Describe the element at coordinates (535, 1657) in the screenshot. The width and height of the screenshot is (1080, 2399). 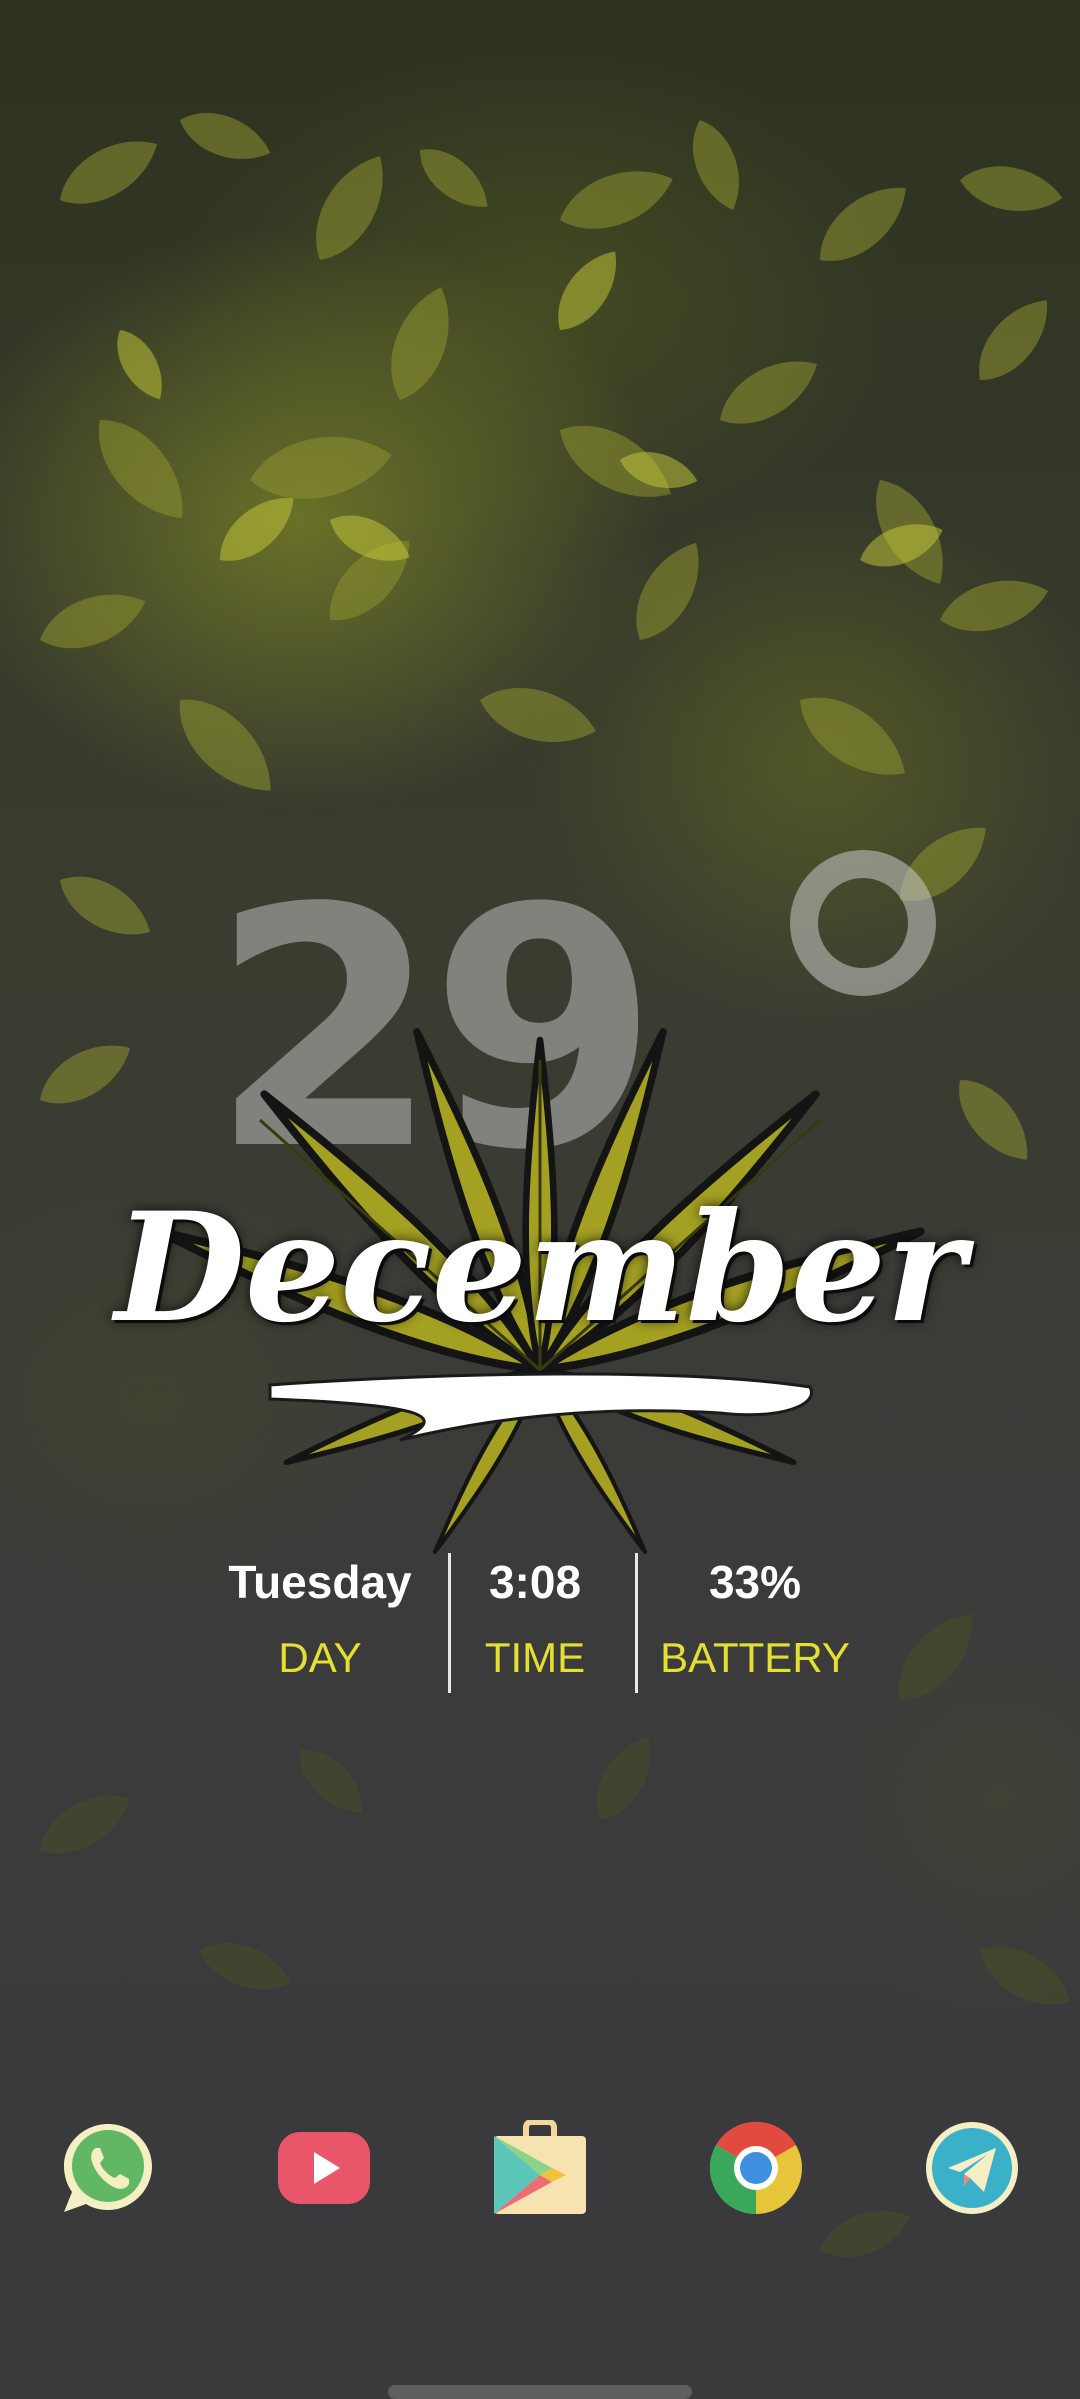
I see `time-label: TIME` at that location.